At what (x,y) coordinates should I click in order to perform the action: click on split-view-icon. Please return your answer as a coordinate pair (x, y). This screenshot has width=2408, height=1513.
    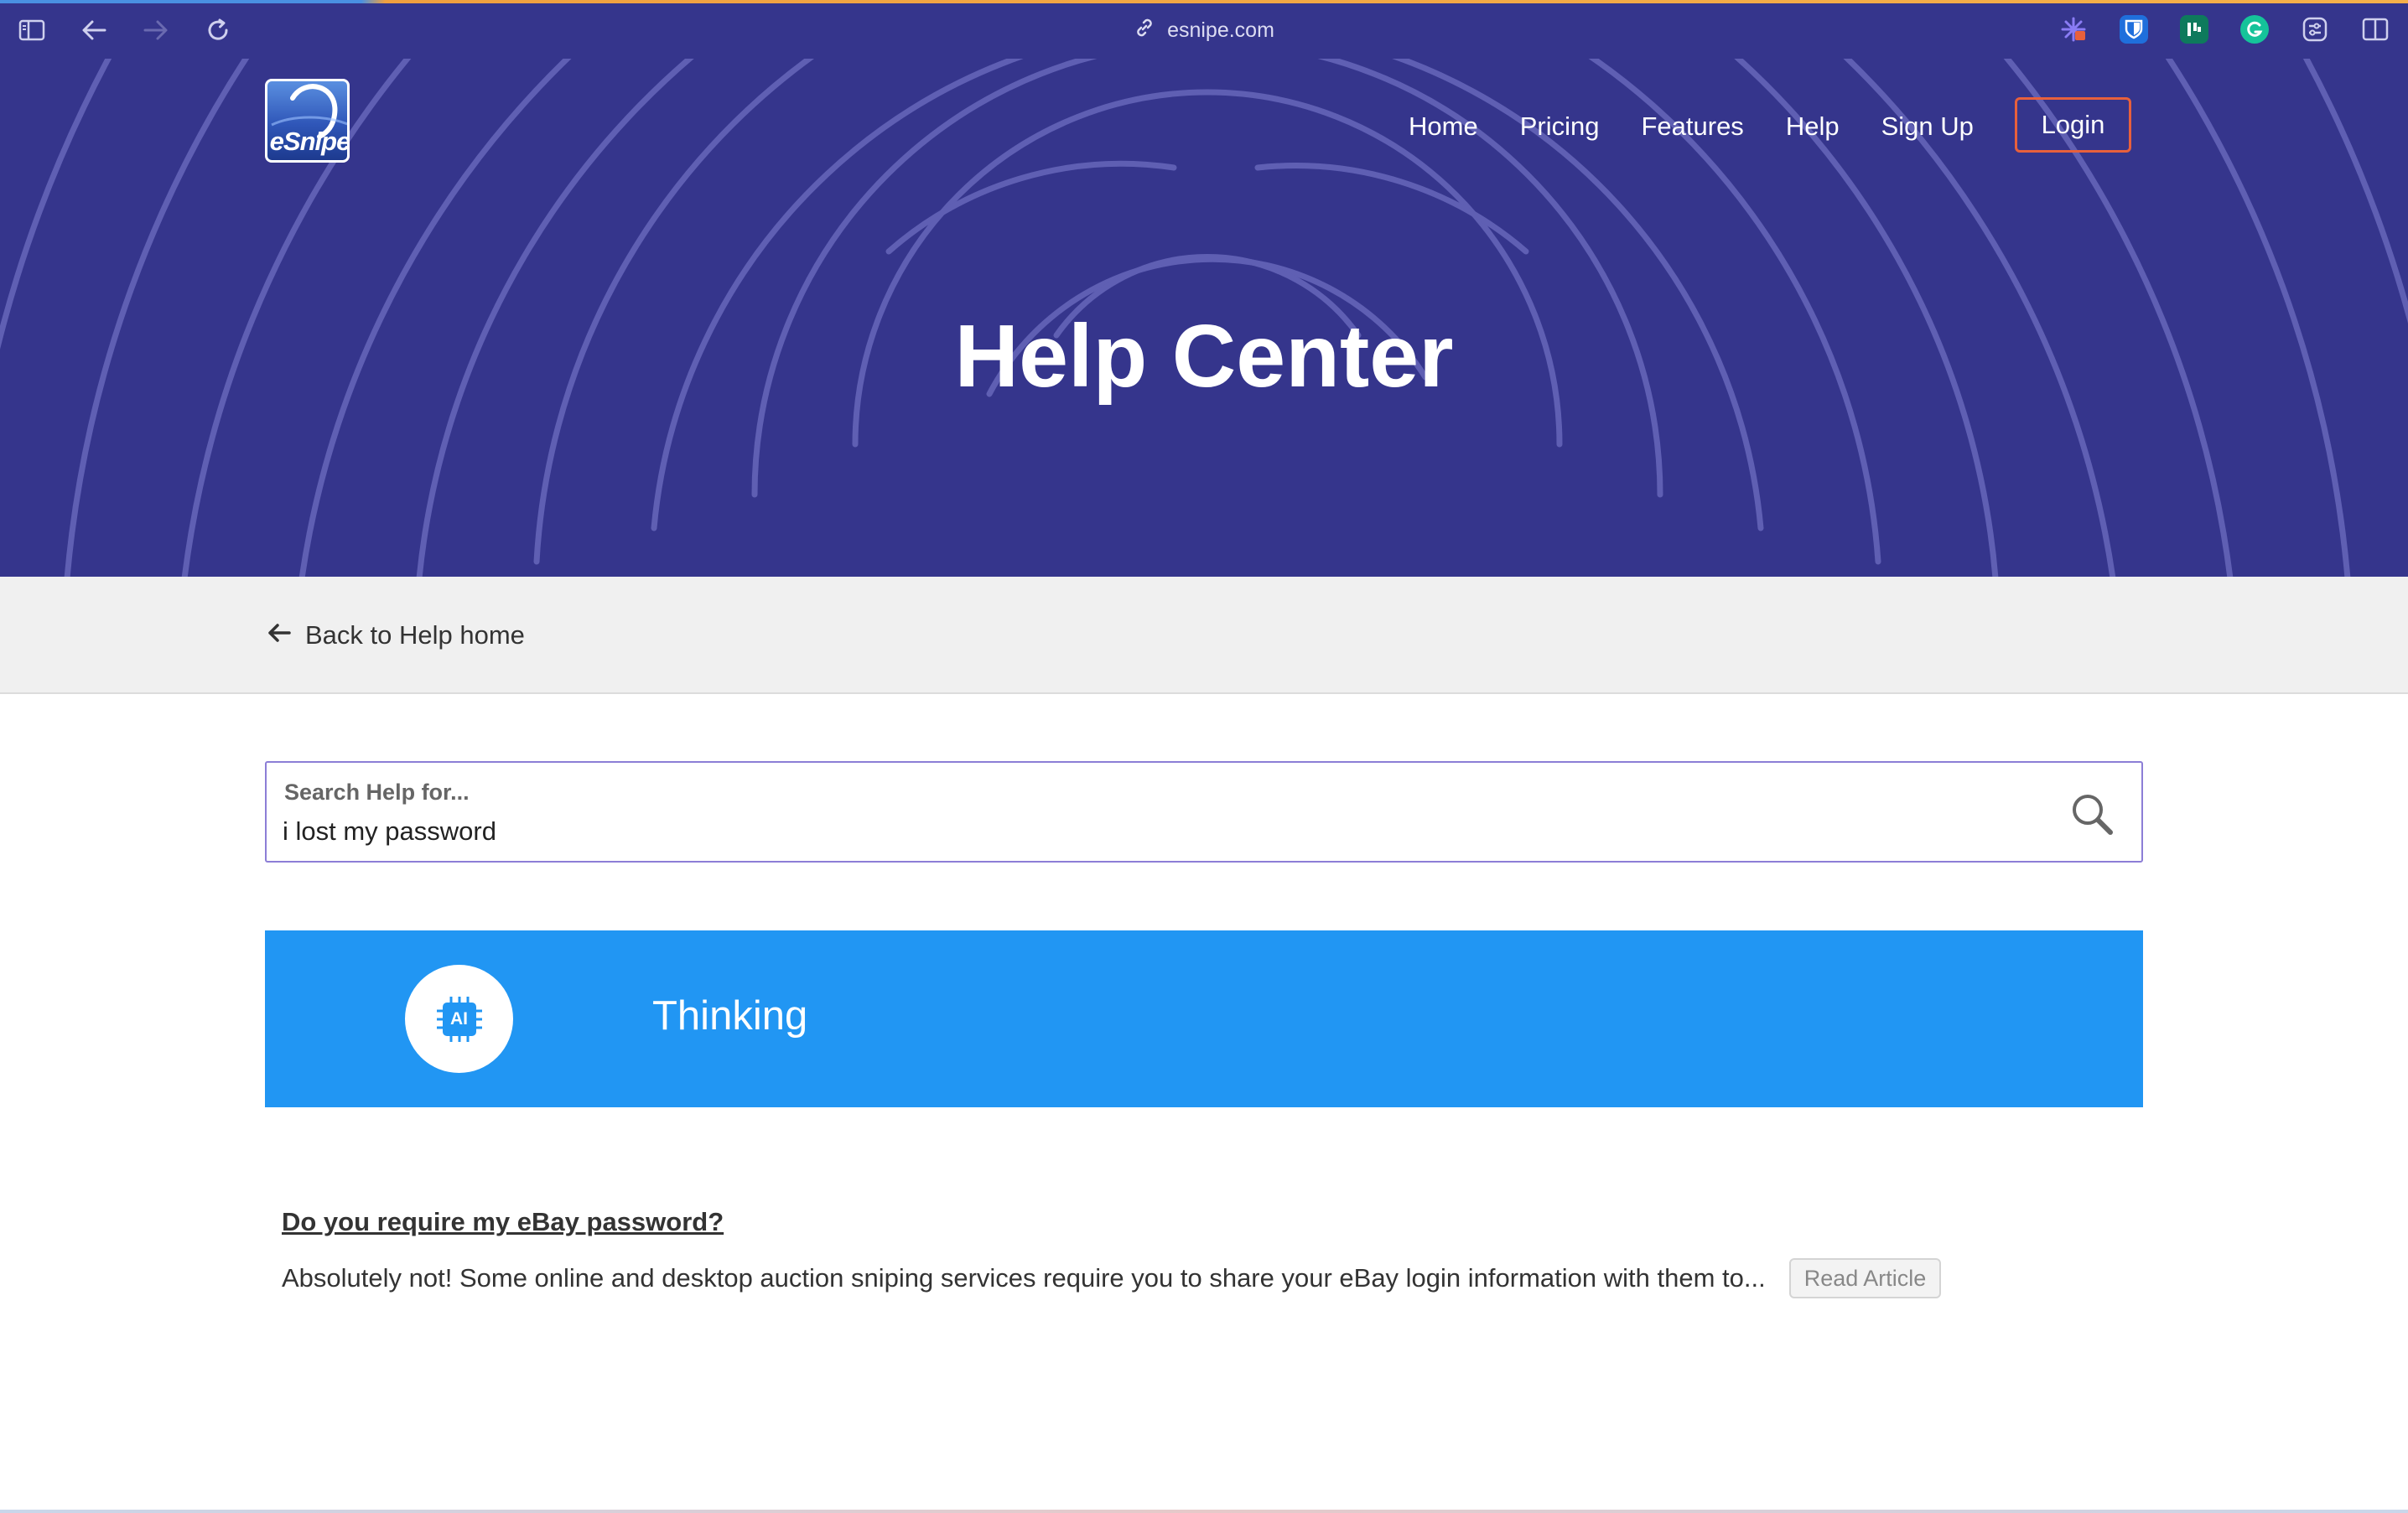
    Looking at the image, I should click on (2375, 30).